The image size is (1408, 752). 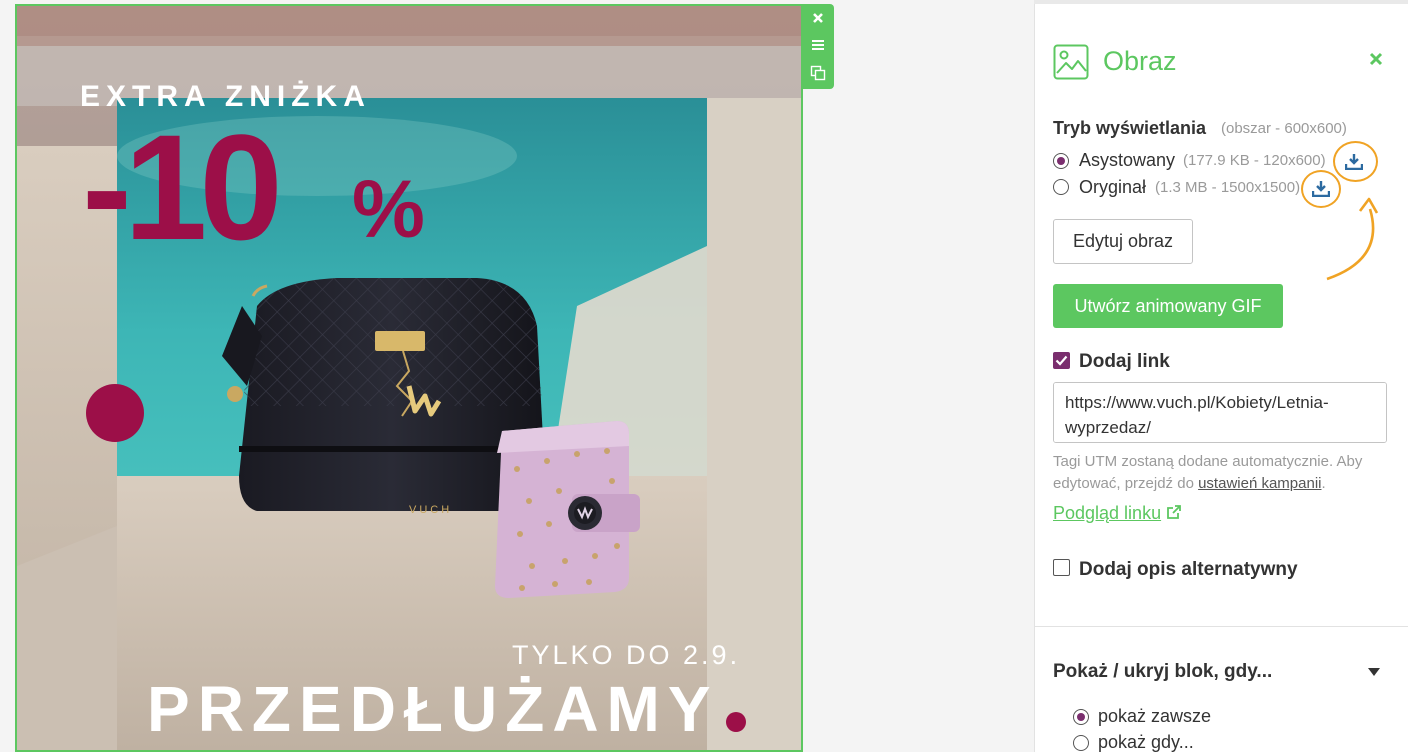 What do you see at coordinates (1061, 187) in the screenshot?
I see `radio-original` at bounding box center [1061, 187].